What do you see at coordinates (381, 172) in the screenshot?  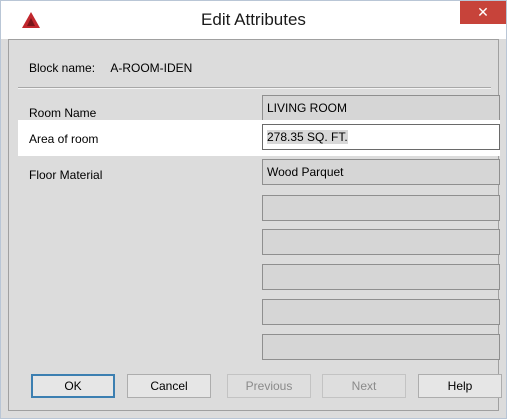 I see `floor-material-field: Wood Parquet` at bounding box center [381, 172].